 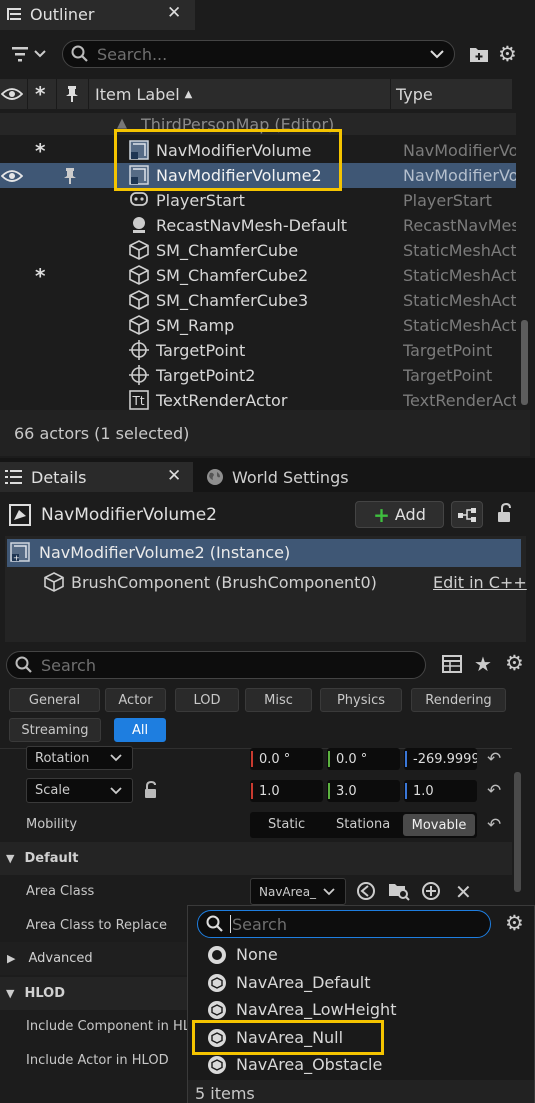 What do you see at coordinates (366, 893) in the screenshot?
I see `use-selected-asset-icon` at bounding box center [366, 893].